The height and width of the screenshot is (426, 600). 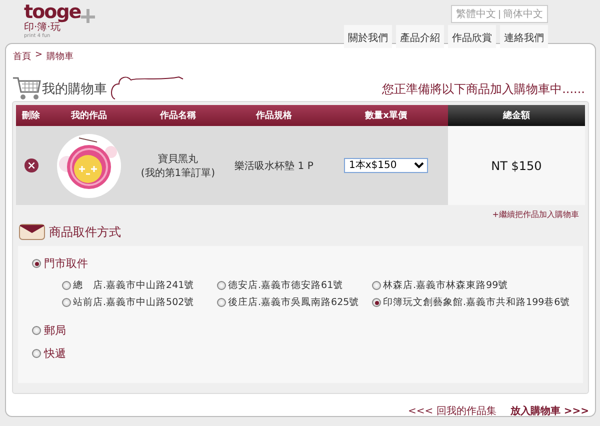 What do you see at coordinates (386, 165) in the screenshot?
I see `quantity-dropdown: 1本x$150` at bounding box center [386, 165].